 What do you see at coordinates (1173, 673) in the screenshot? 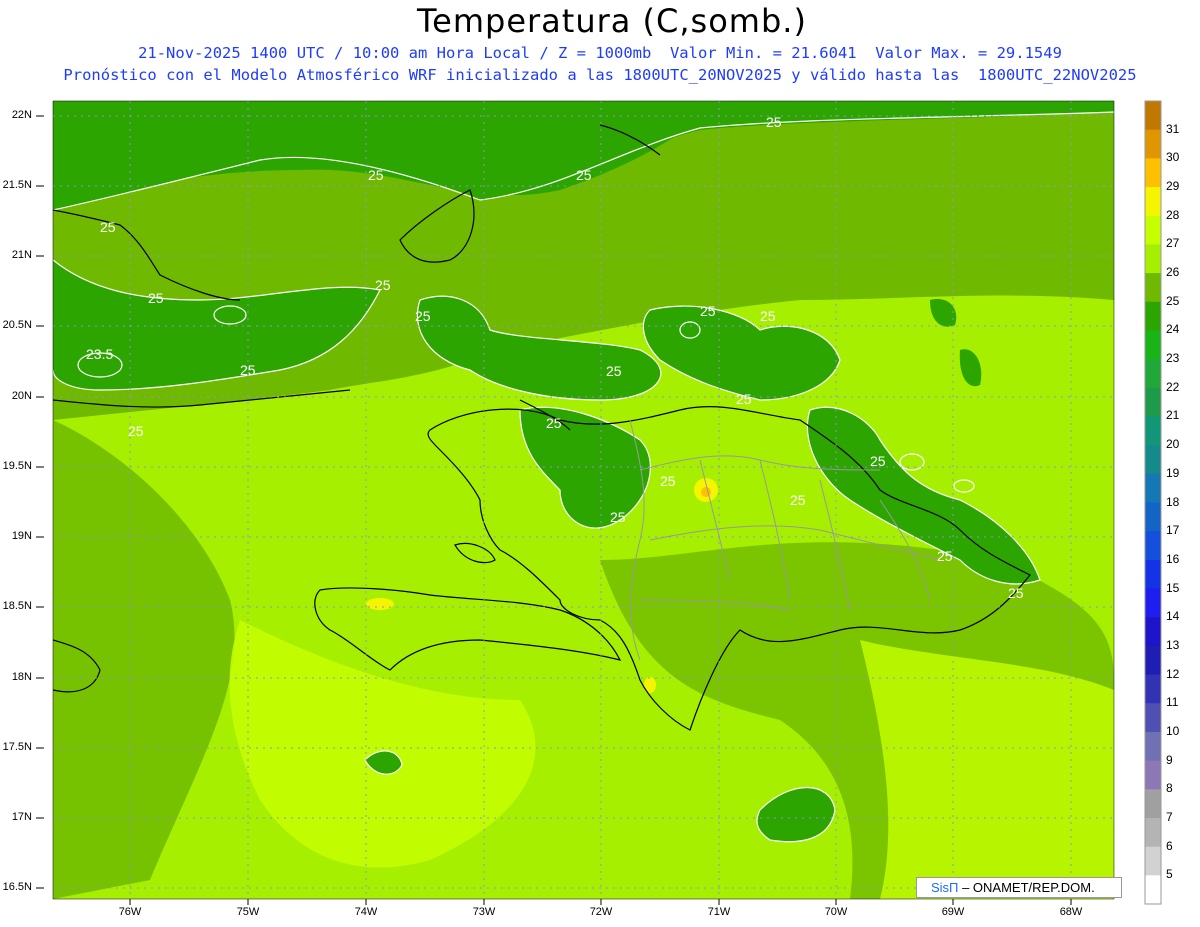
I see `colorbar-label: 12` at bounding box center [1173, 673].